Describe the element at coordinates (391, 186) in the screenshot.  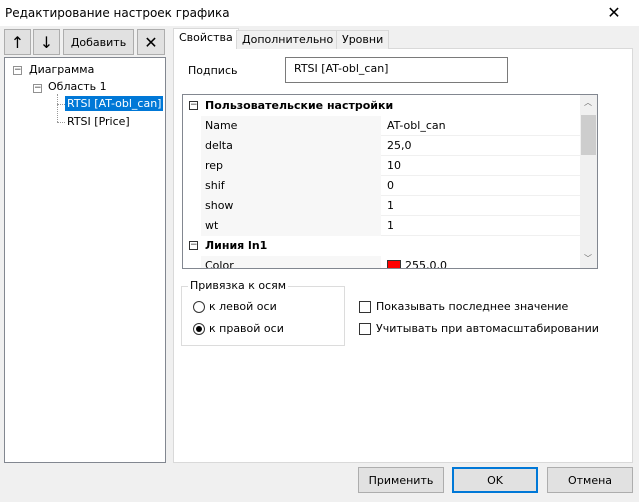
I see `property-row: shif 0` at that location.